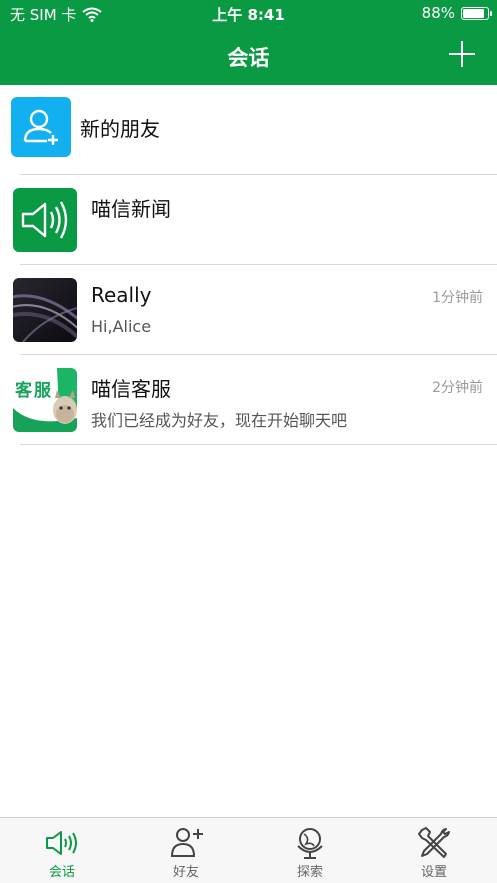  Describe the element at coordinates (61, 843) in the screenshot. I see `speaker-icon` at that location.